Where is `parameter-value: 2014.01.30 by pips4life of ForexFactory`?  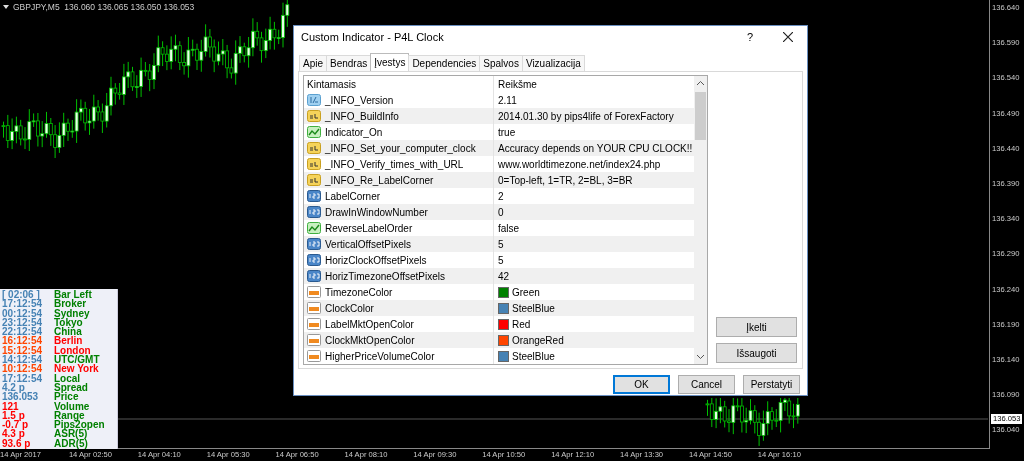 parameter-value: 2014.01.30 by pips4life of ForexFactory is located at coordinates (586, 116).